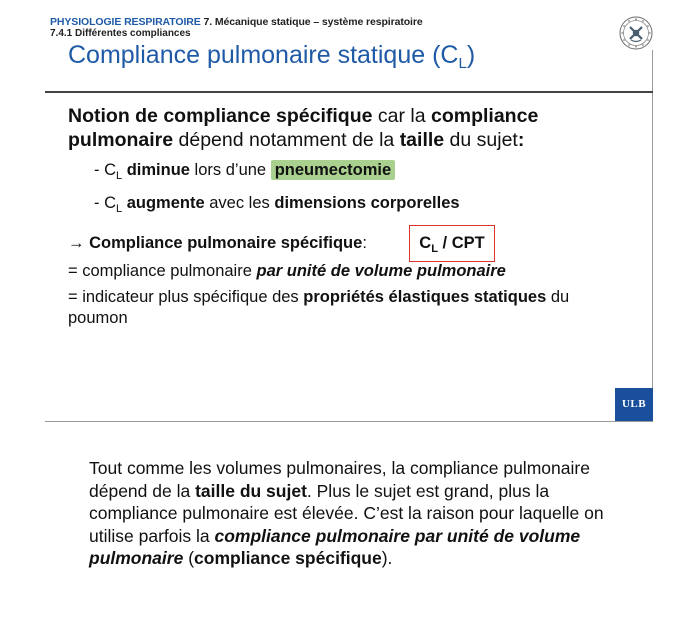  Describe the element at coordinates (272, 56) in the screenshot. I see `slide-title: Compliance pulmonaire statique (CL)` at that location.